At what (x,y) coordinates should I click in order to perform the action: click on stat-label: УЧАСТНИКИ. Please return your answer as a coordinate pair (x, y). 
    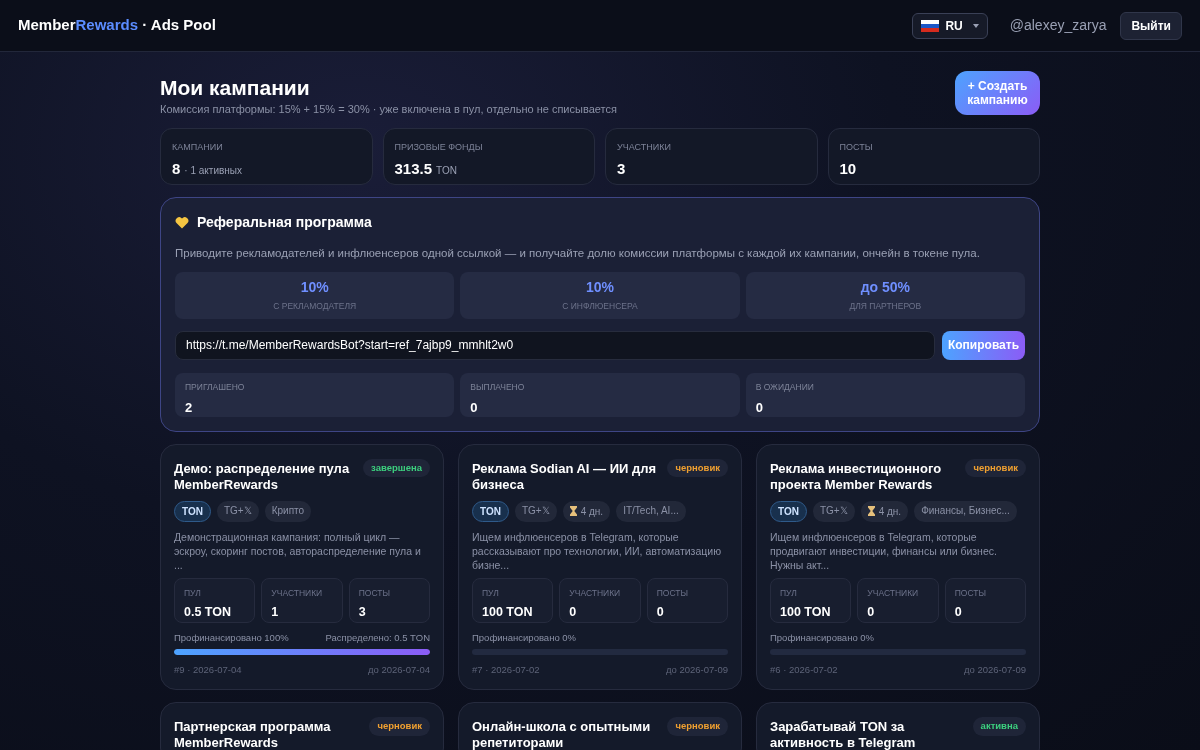
    Looking at the image, I should click on (644, 147).